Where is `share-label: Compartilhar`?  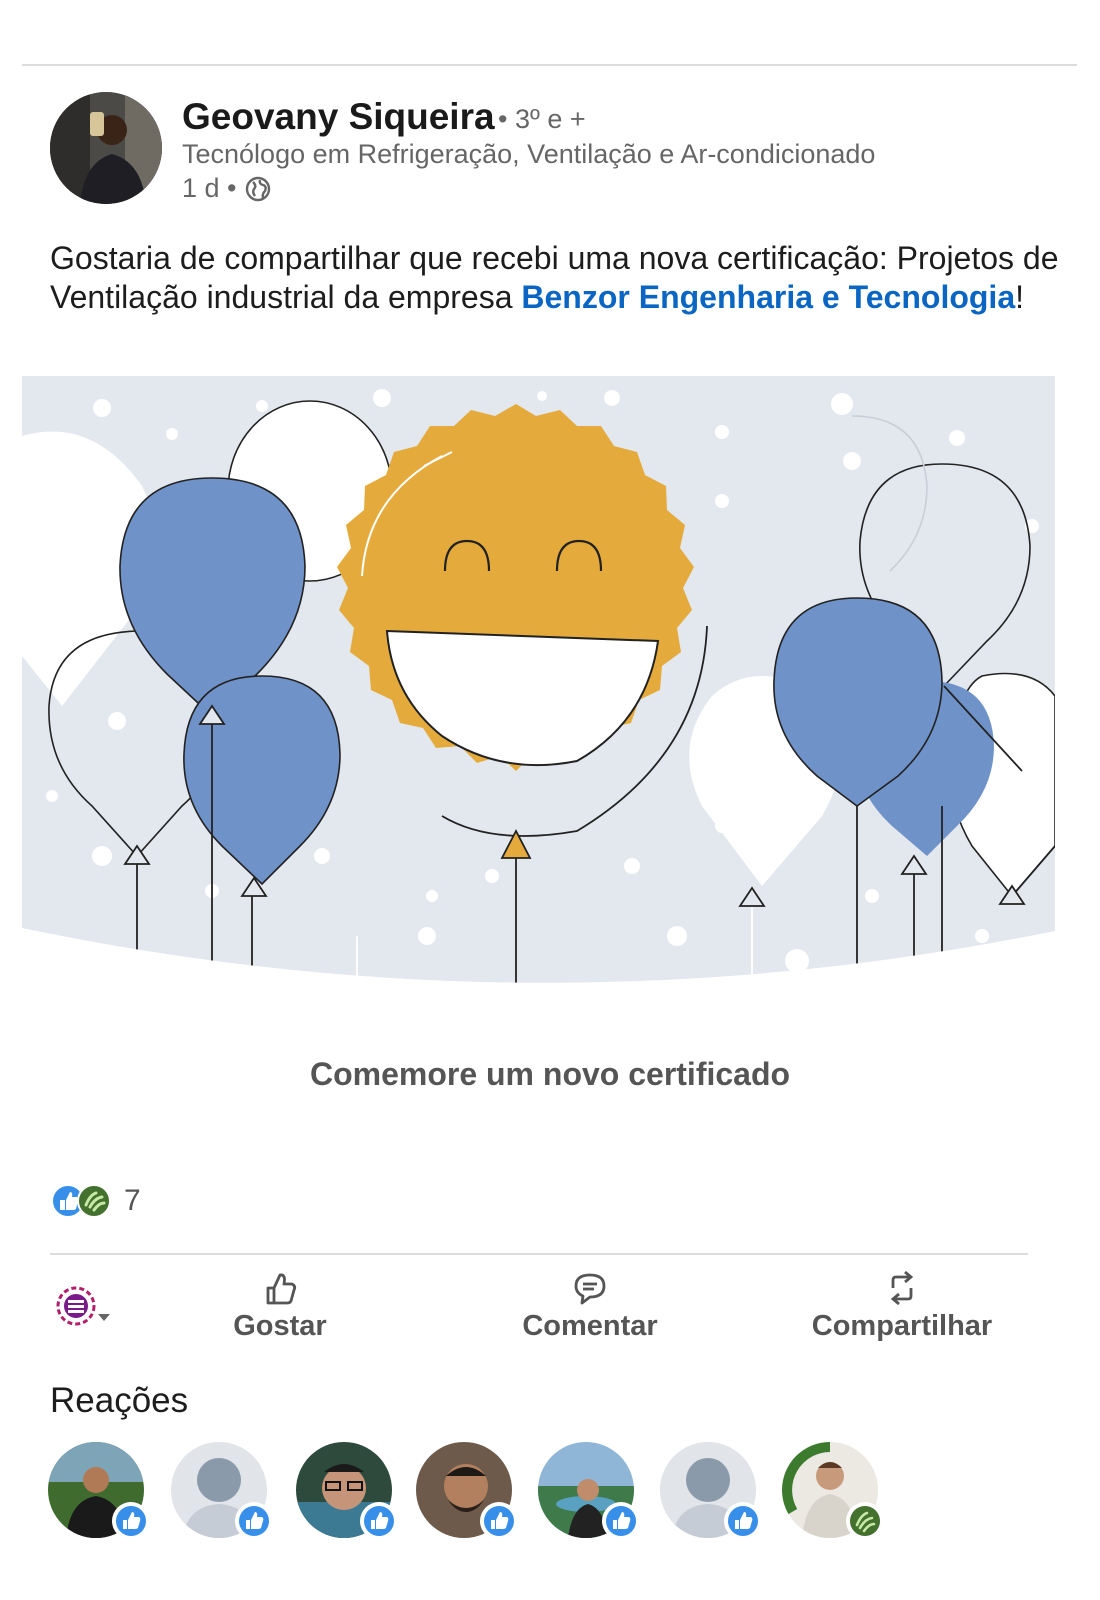
share-label: Compartilhar is located at coordinates (902, 1326).